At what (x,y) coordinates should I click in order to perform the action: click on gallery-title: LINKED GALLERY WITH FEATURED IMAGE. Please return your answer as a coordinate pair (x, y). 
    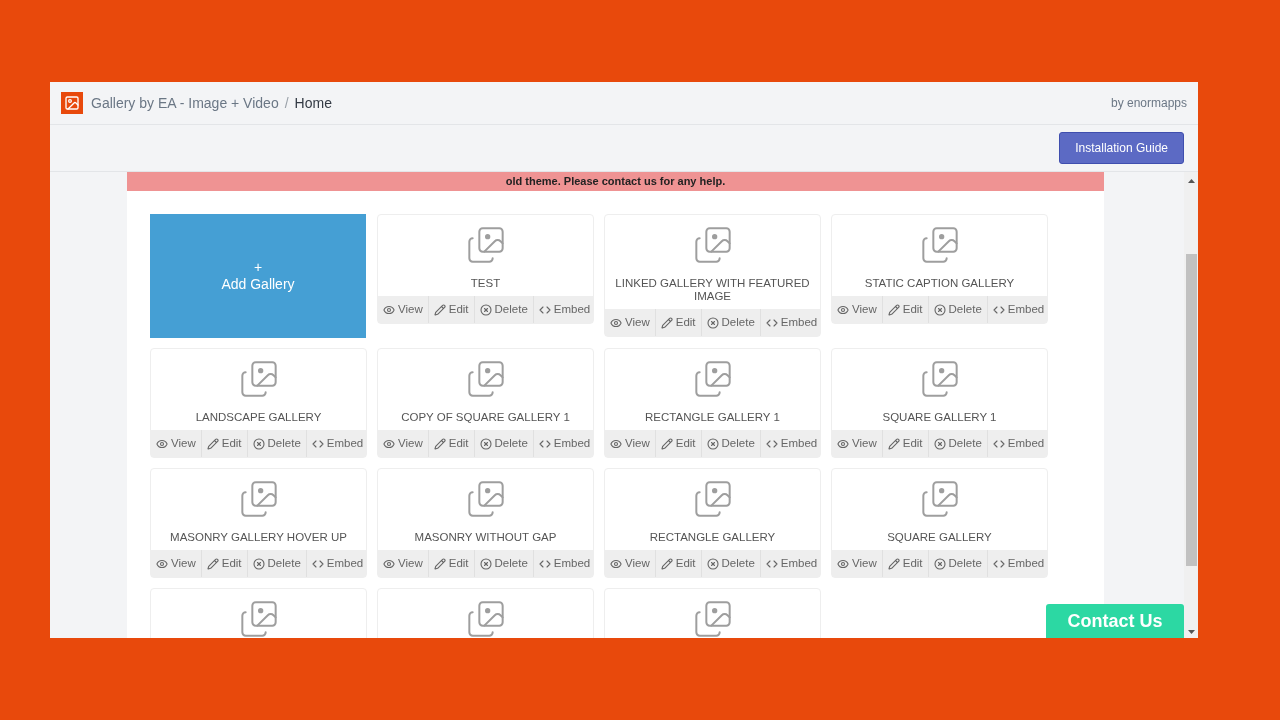
    Looking at the image, I should click on (712, 290).